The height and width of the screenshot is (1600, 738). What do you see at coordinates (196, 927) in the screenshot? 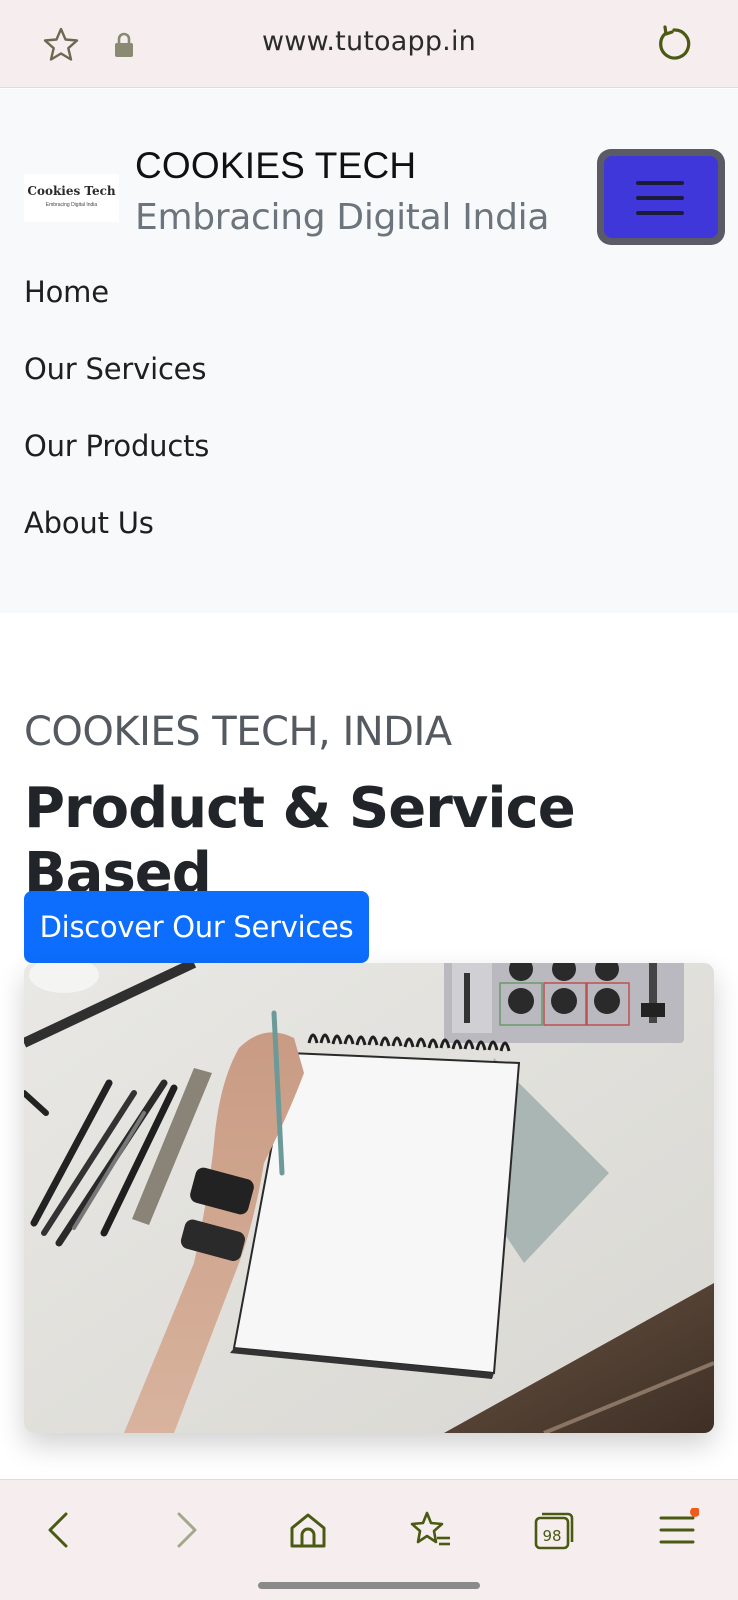
I see `discover-services-button: Discover Our Services` at bounding box center [196, 927].